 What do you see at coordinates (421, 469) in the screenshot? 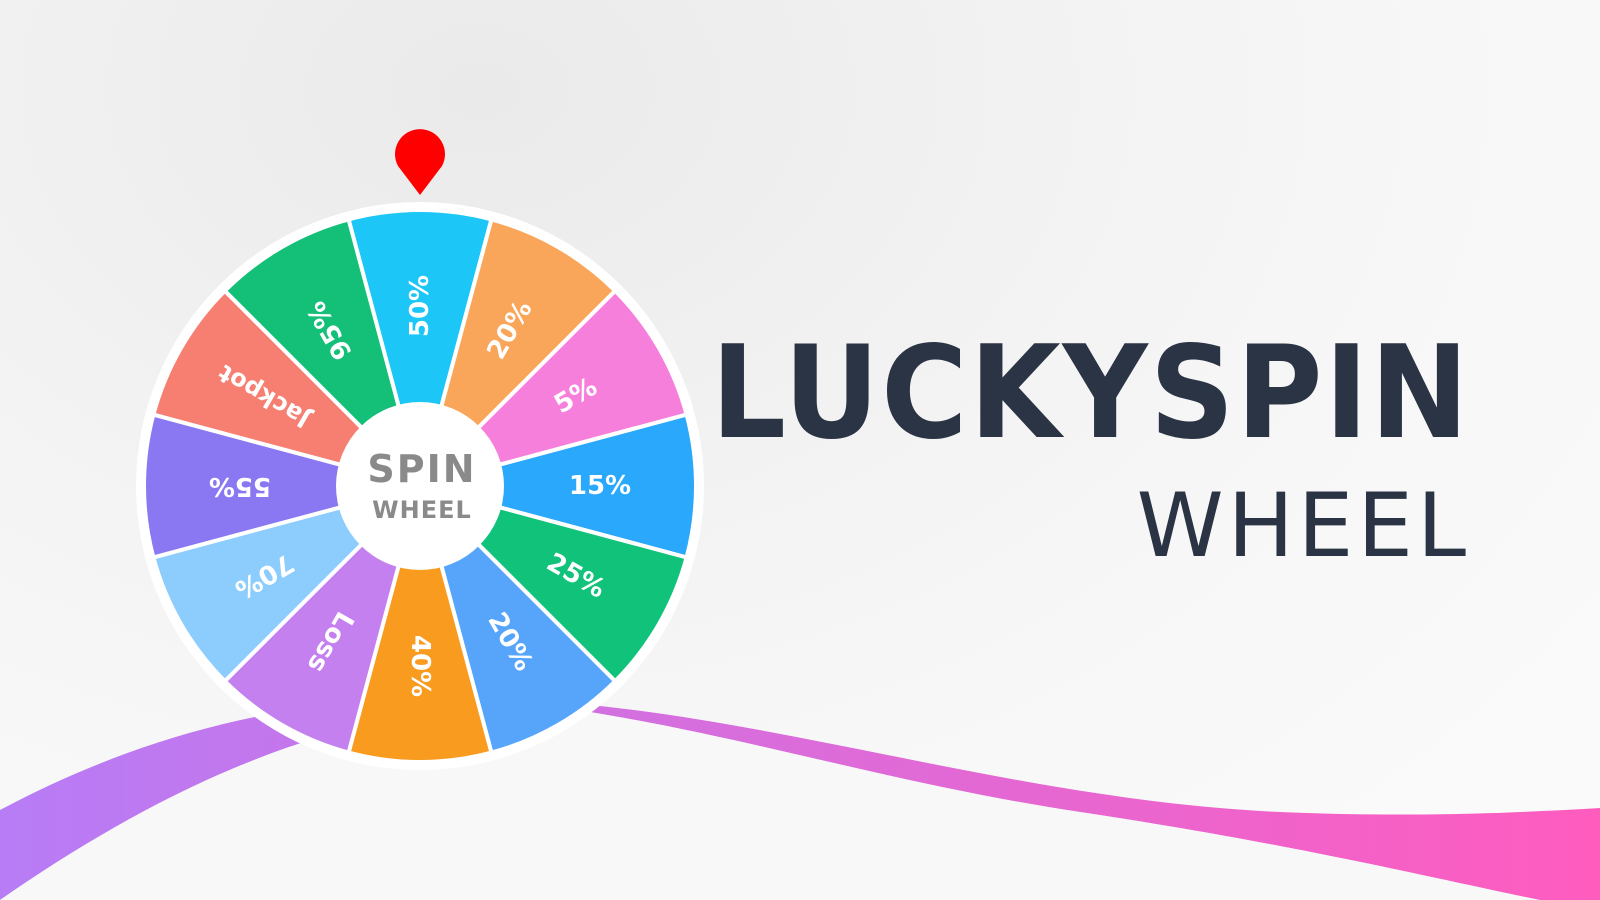
I see `hub-spin-text: SPIN` at bounding box center [421, 469].